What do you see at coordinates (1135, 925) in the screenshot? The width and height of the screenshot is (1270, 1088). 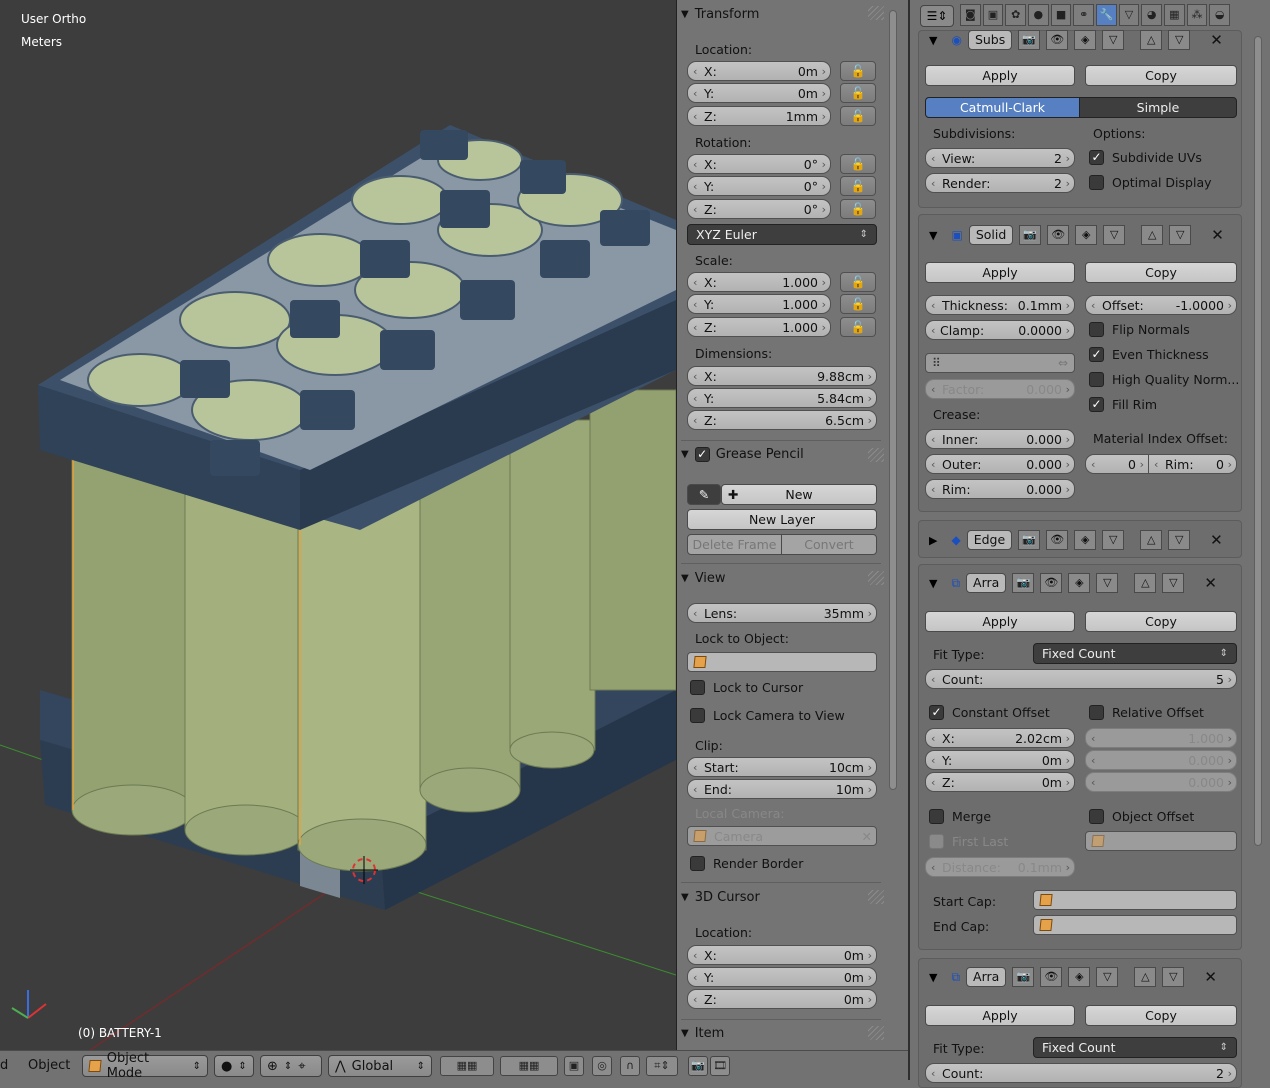 I see `end-cap-field` at bounding box center [1135, 925].